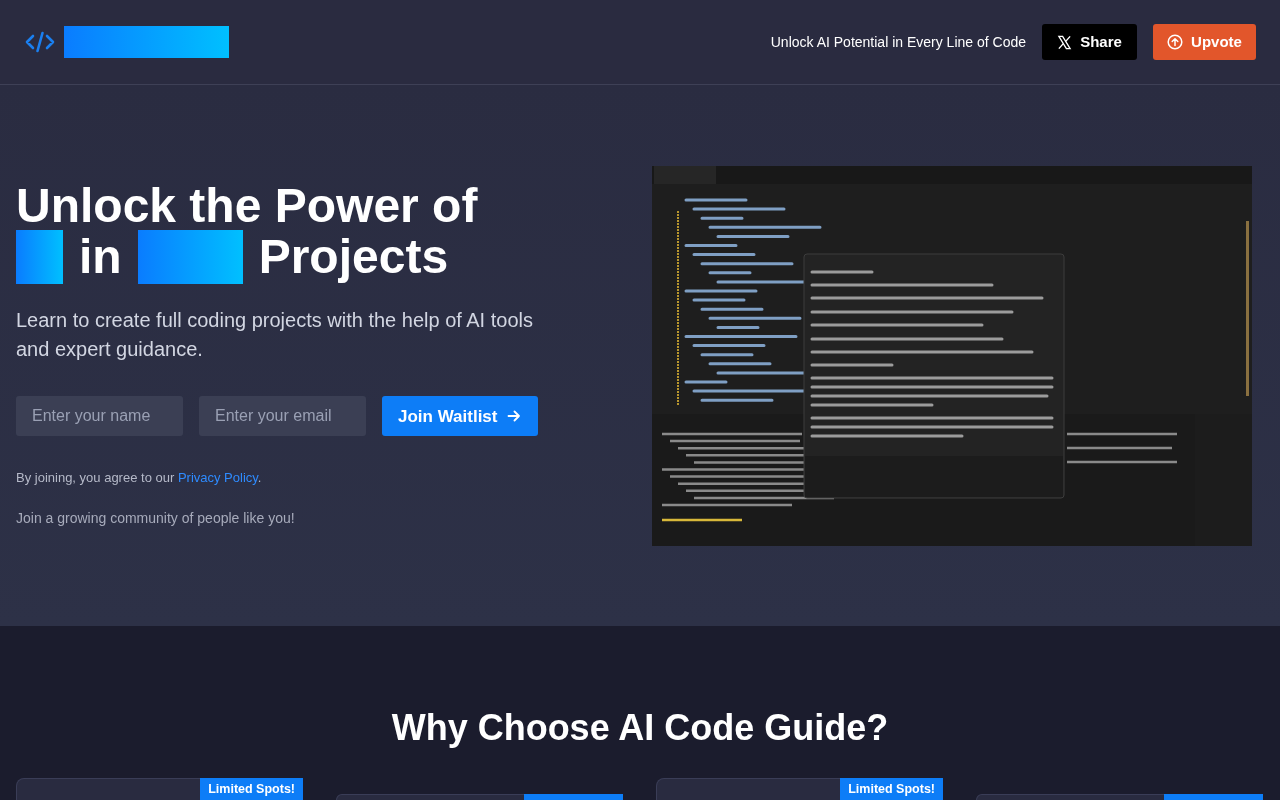  What do you see at coordinates (100, 257) in the screenshot?
I see `hero-title: in` at bounding box center [100, 257].